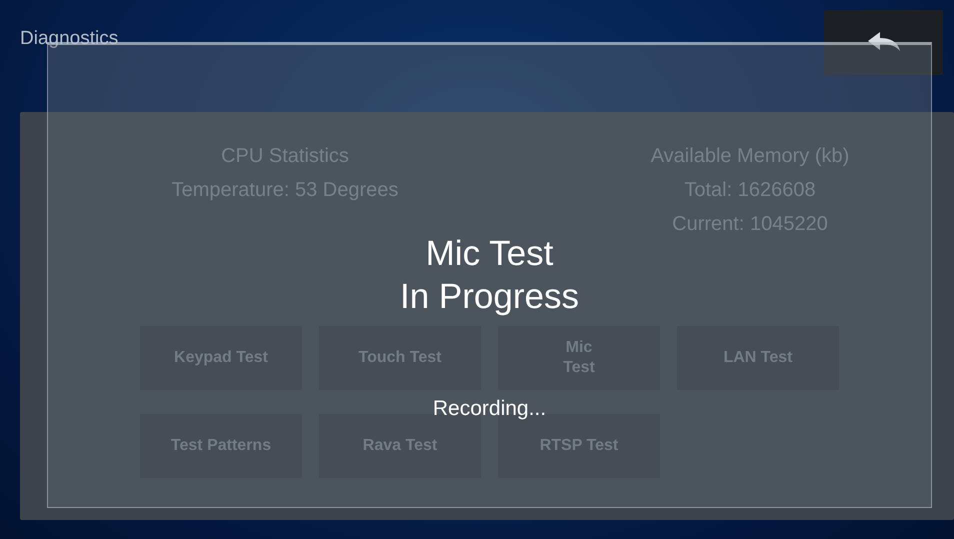 This screenshot has width=954, height=539. Describe the element at coordinates (489, 297) in the screenshot. I see `dialog-title: In Progress` at that location.